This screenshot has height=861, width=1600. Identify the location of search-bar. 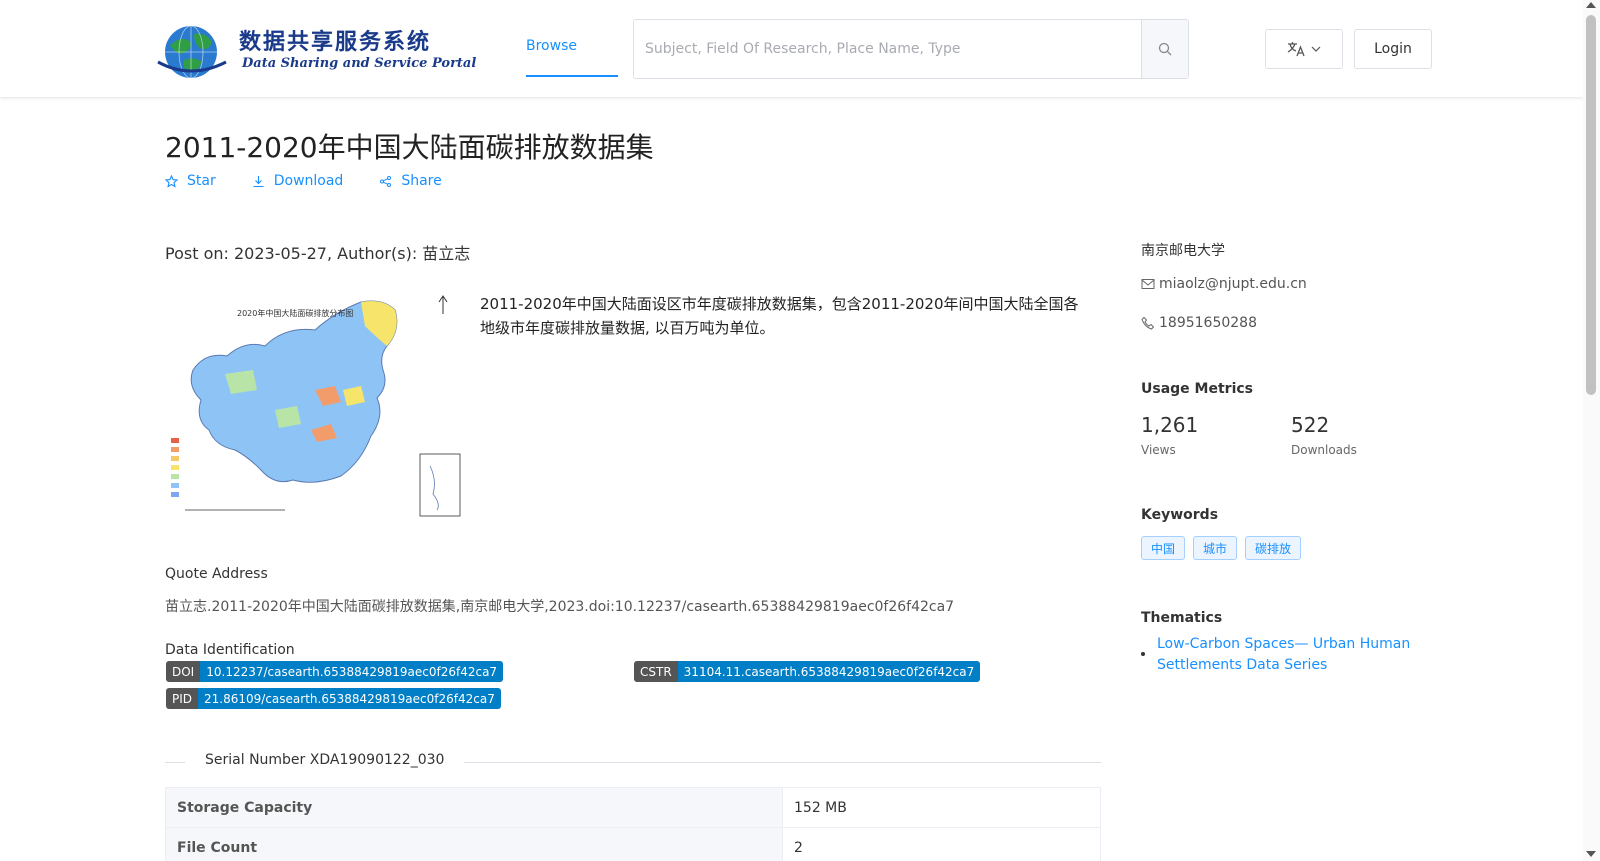
(911, 49).